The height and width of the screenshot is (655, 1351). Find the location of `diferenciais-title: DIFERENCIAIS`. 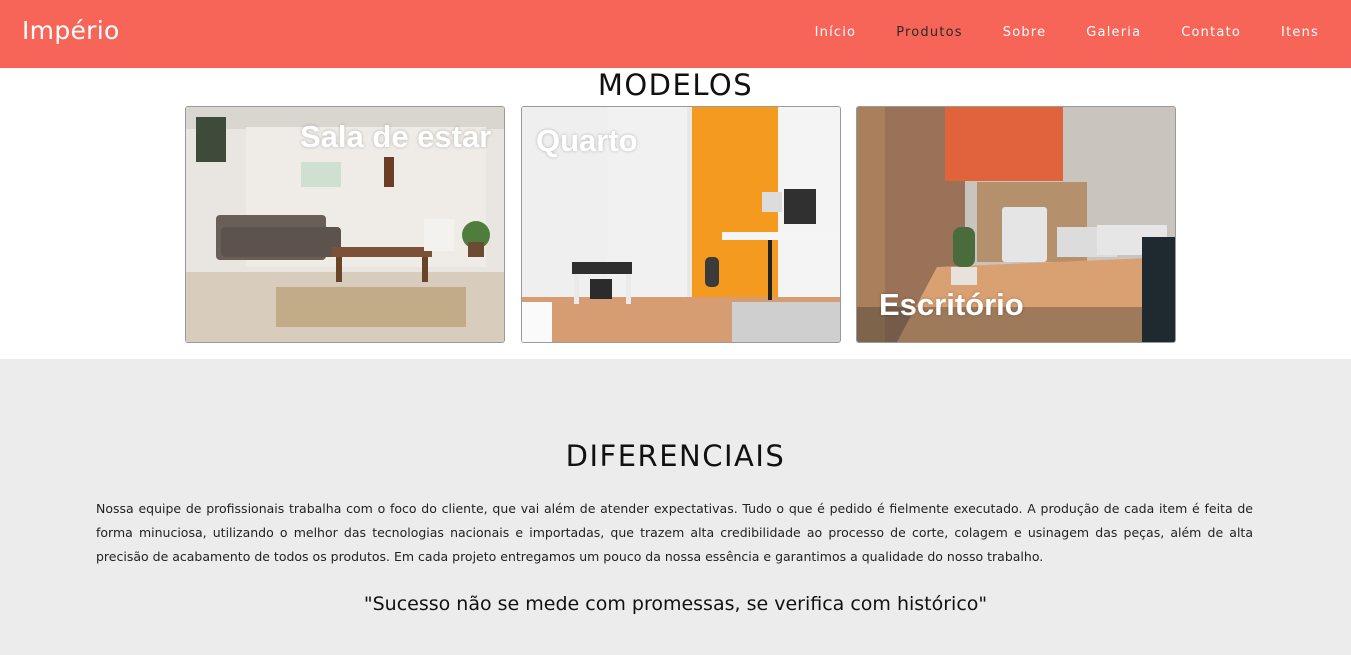

diferenciais-title: DIFERENCIAIS is located at coordinates (675, 456).